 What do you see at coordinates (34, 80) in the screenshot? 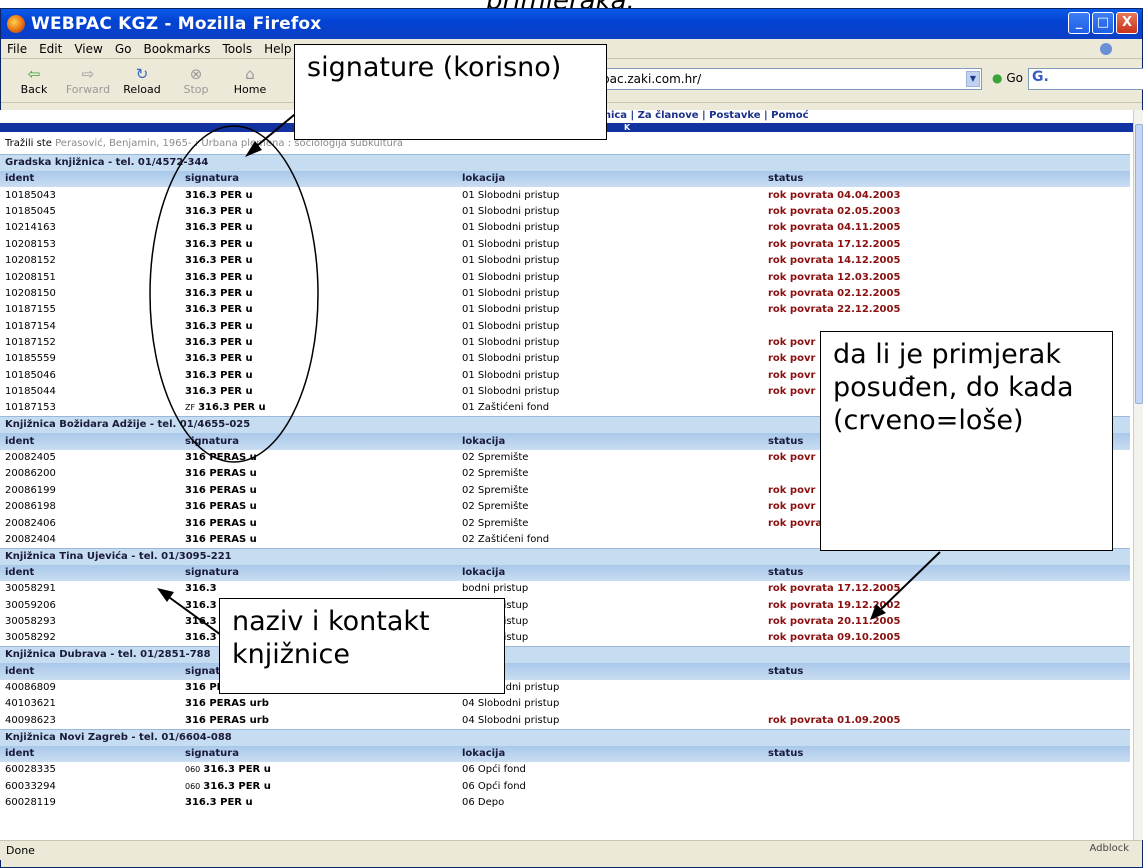
I see `back-button: ⇦ Back` at bounding box center [34, 80].